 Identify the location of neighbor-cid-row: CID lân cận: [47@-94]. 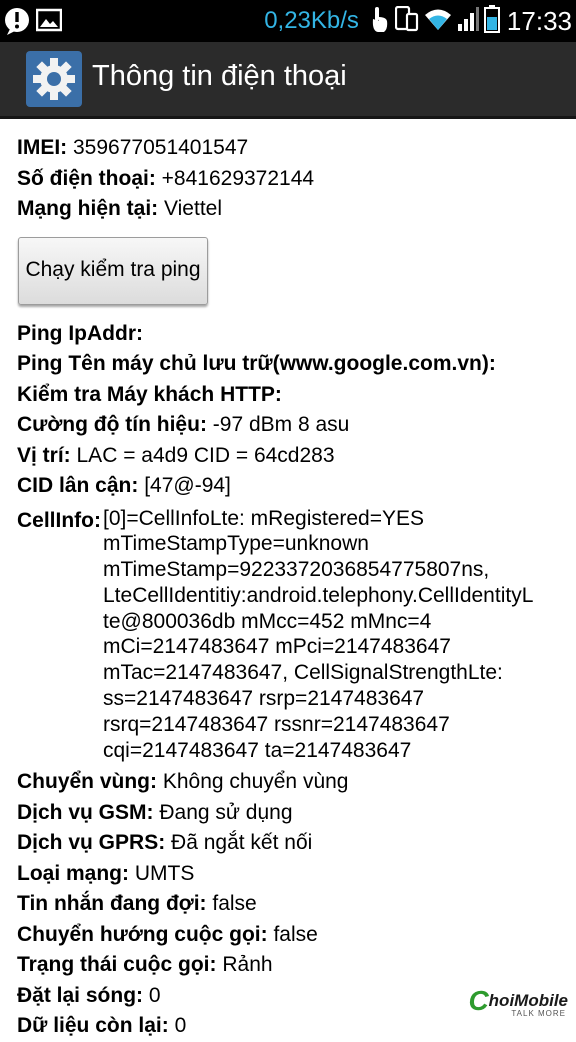
(295, 486).